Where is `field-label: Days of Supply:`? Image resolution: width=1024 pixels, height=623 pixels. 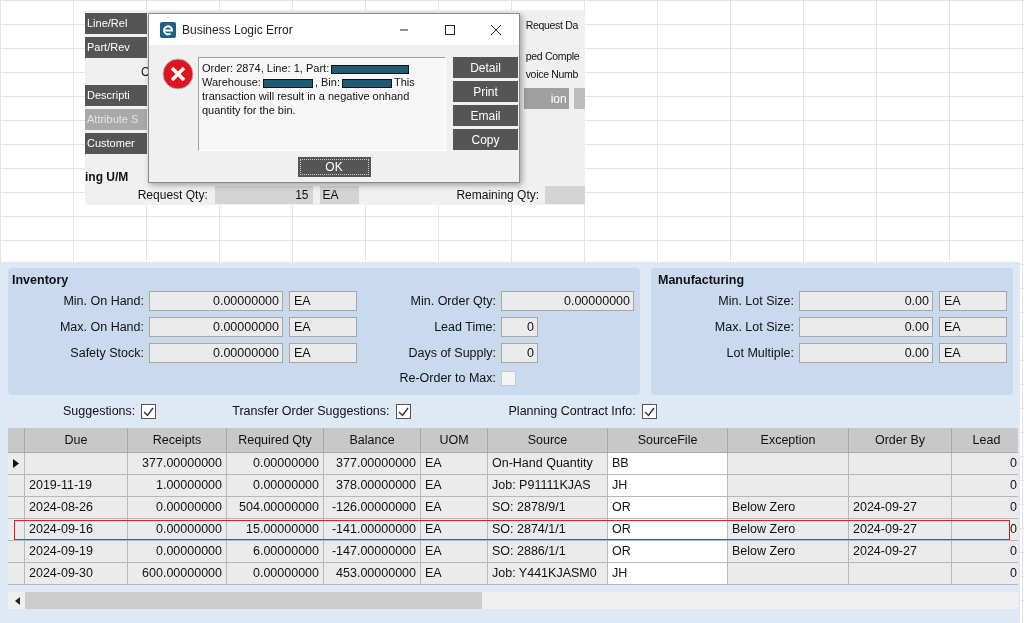 field-label: Days of Supply: is located at coordinates (452, 352).